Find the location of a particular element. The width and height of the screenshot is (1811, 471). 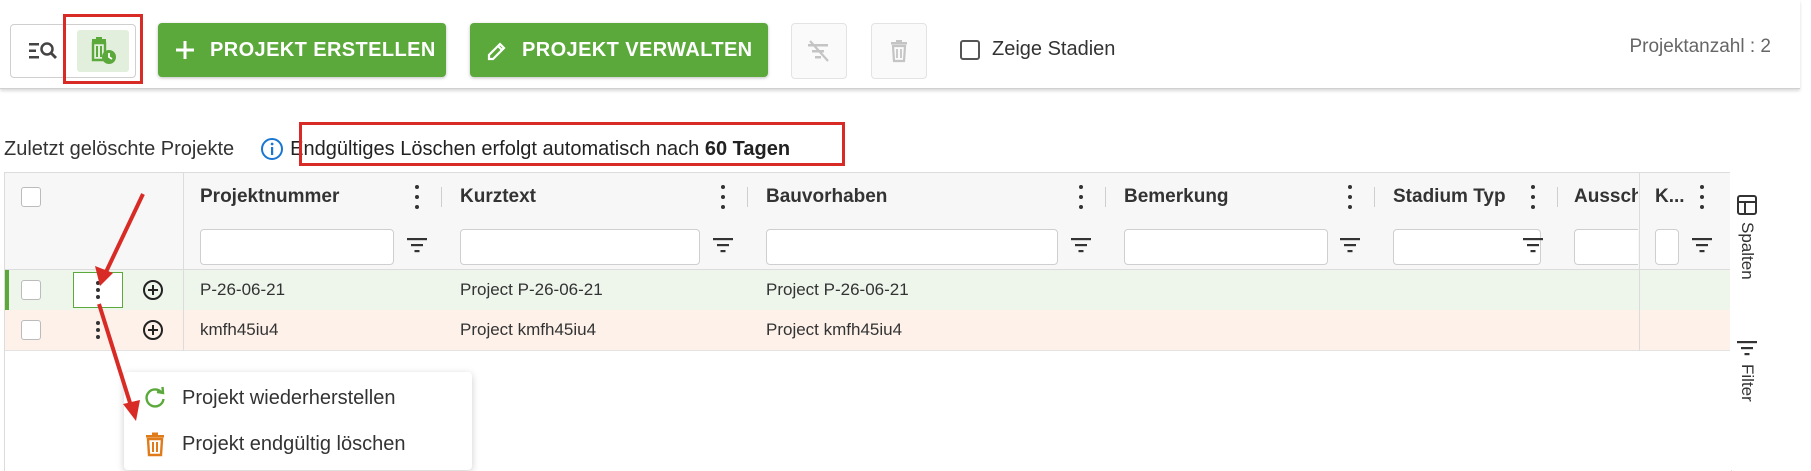

filter-off-icon is located at coordinates (818, 51).